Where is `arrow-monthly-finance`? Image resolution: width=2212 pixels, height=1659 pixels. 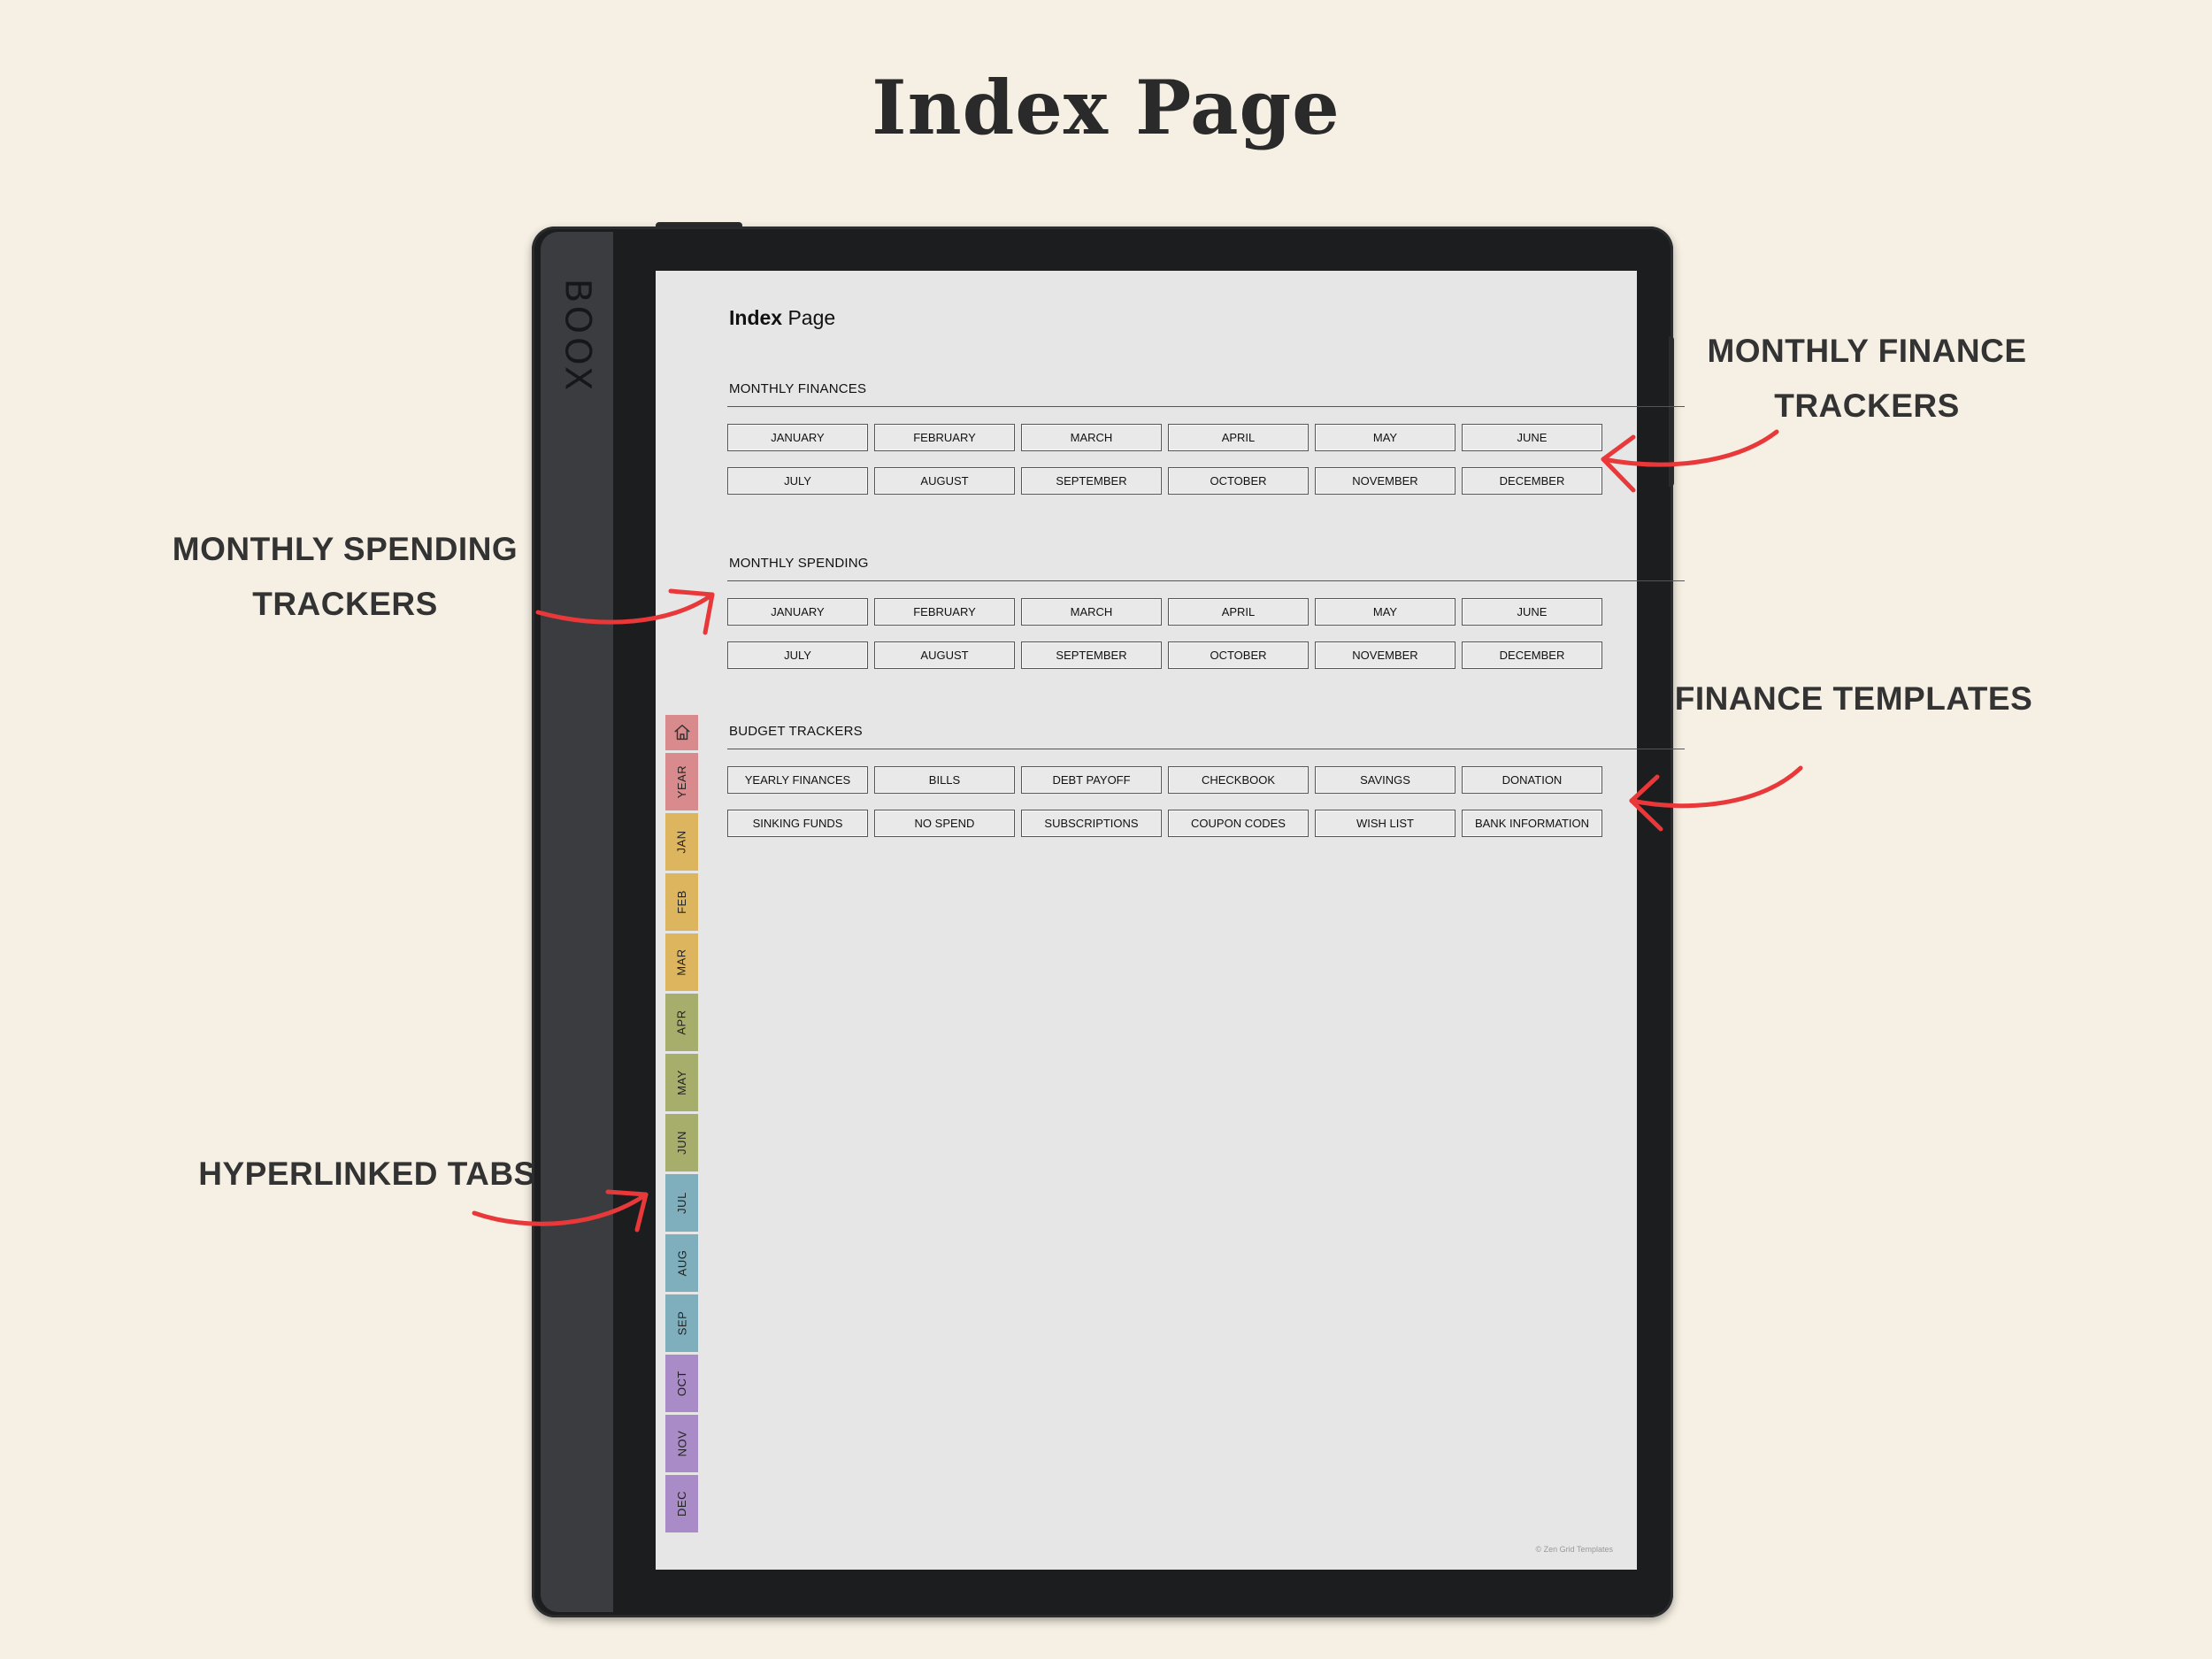
arrow-monthly-finance is located at coordinates (1690, 448).